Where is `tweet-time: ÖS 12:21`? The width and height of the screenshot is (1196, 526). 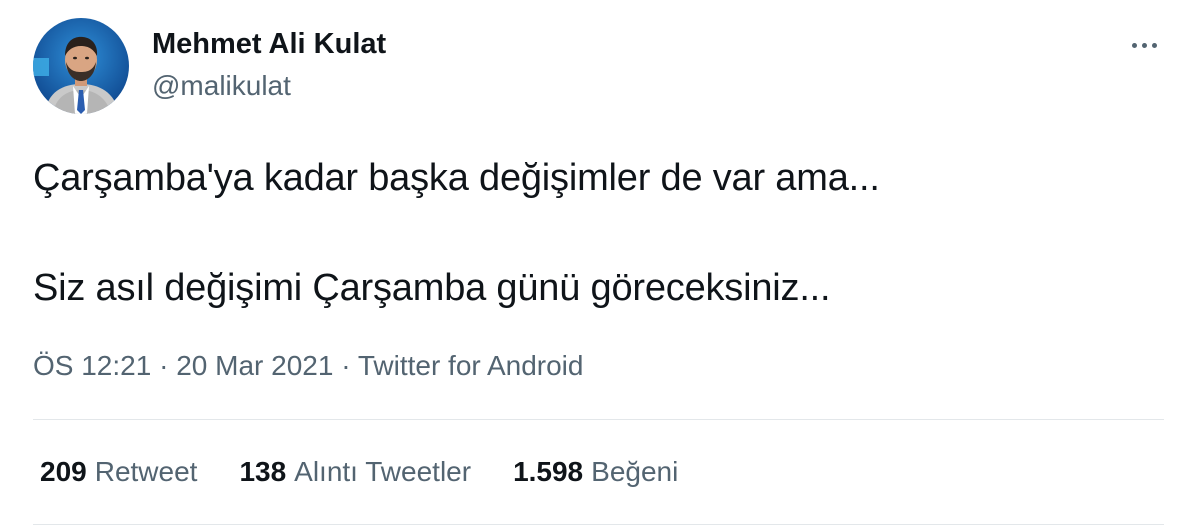 tweet-time: ÖS 12:21 is located at coordinates (92, 365).